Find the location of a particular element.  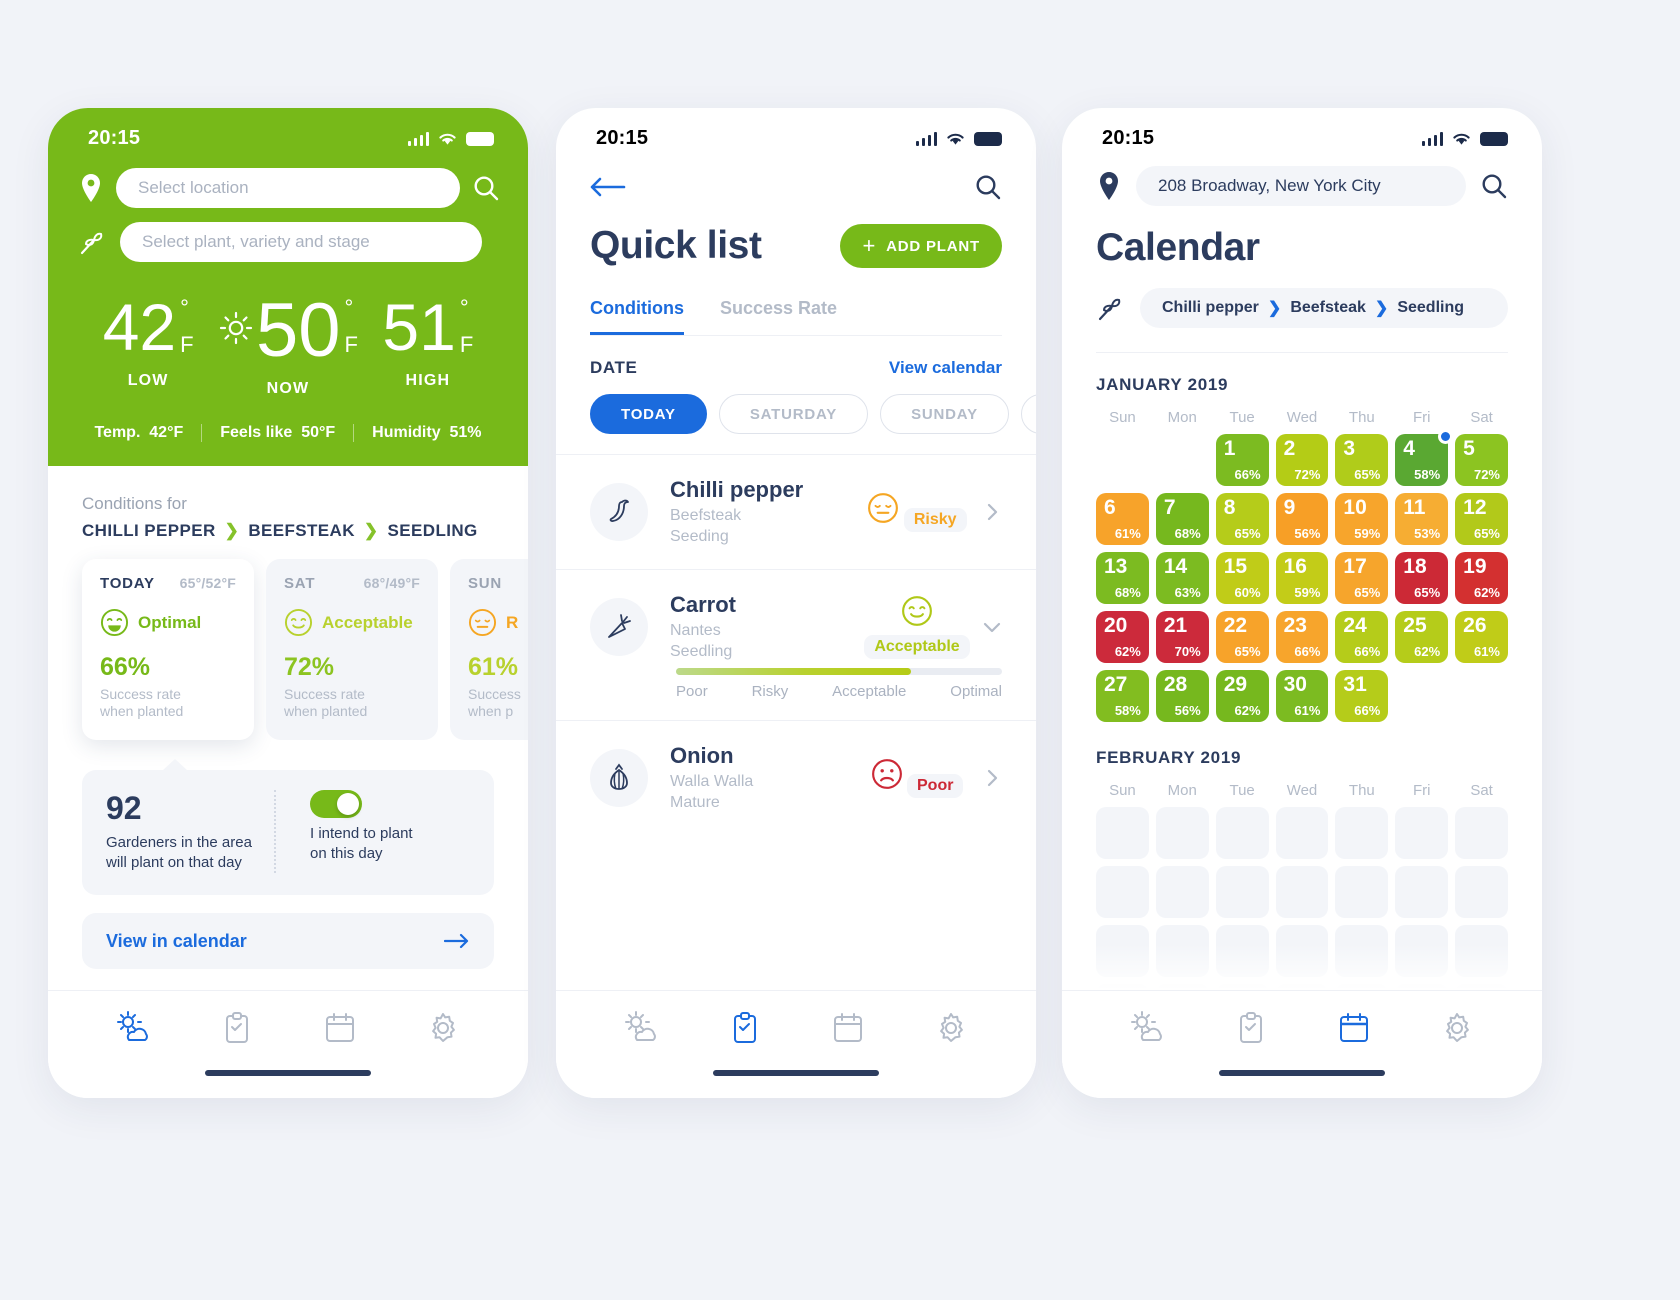

calendar-day-cell: 14 63% is located at coordinates (1182, 578).